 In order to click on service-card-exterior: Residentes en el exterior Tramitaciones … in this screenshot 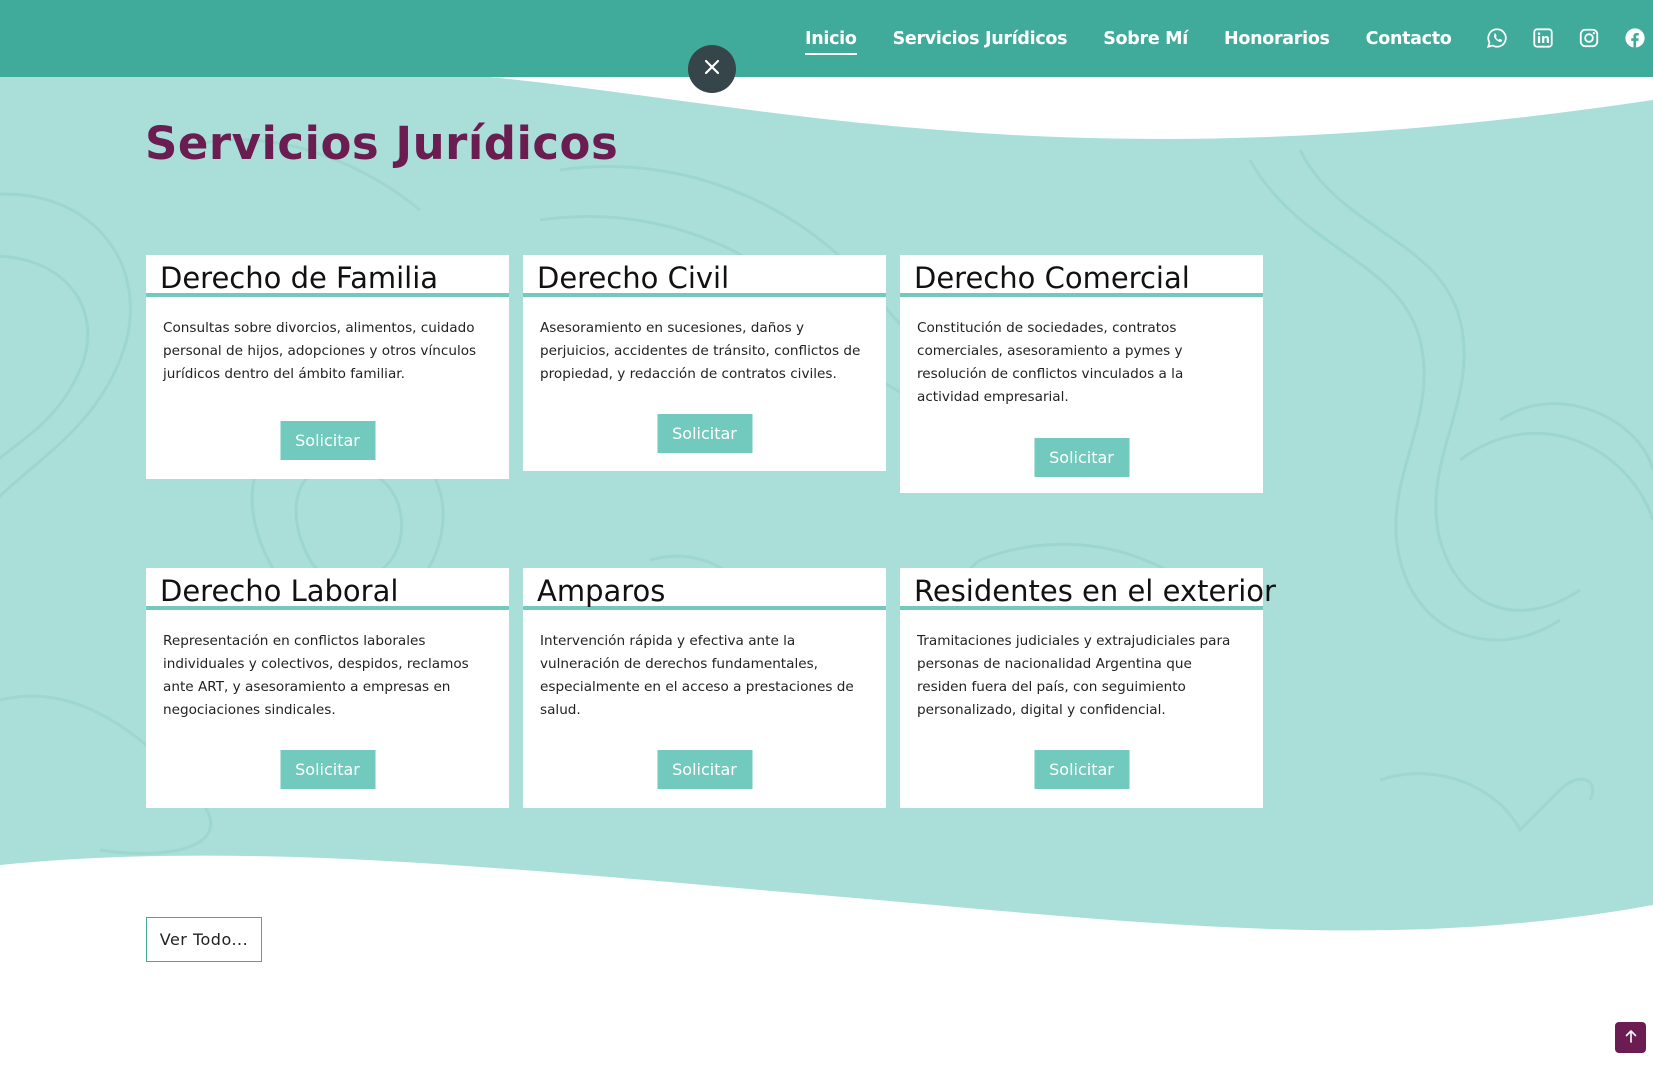, I will do `click(1088, 688)`.